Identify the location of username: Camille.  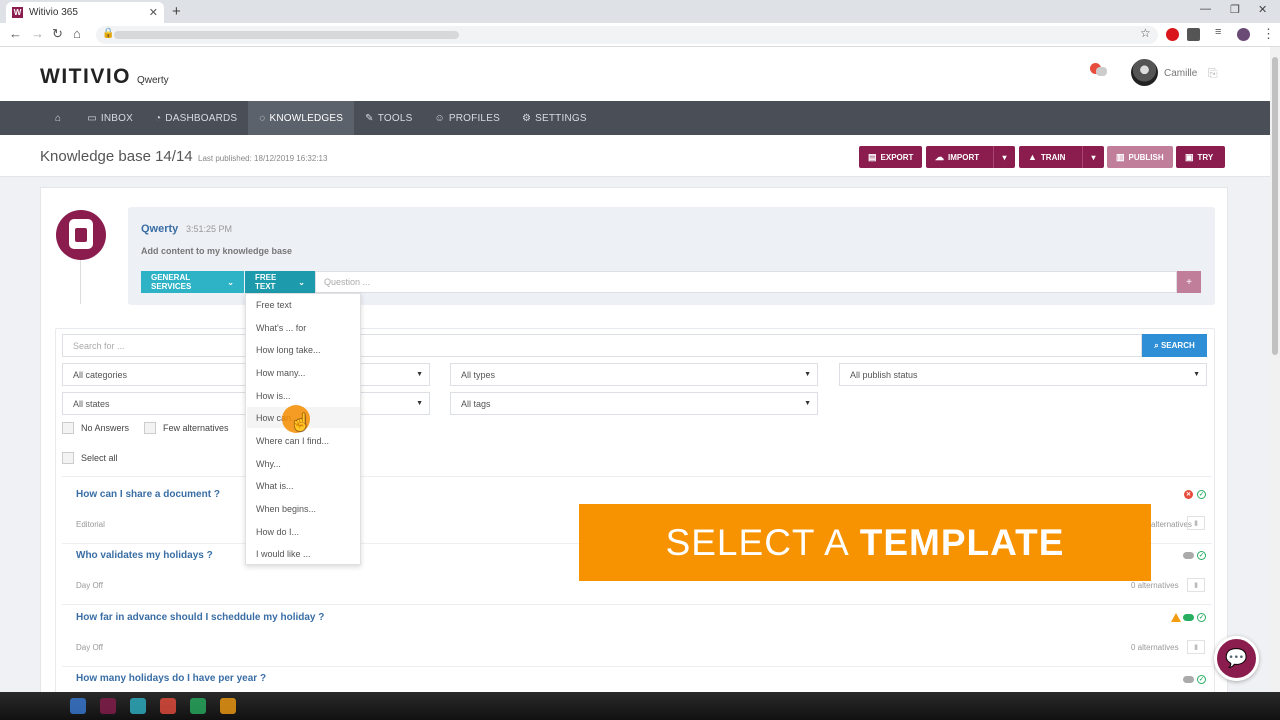
(1180, 73).